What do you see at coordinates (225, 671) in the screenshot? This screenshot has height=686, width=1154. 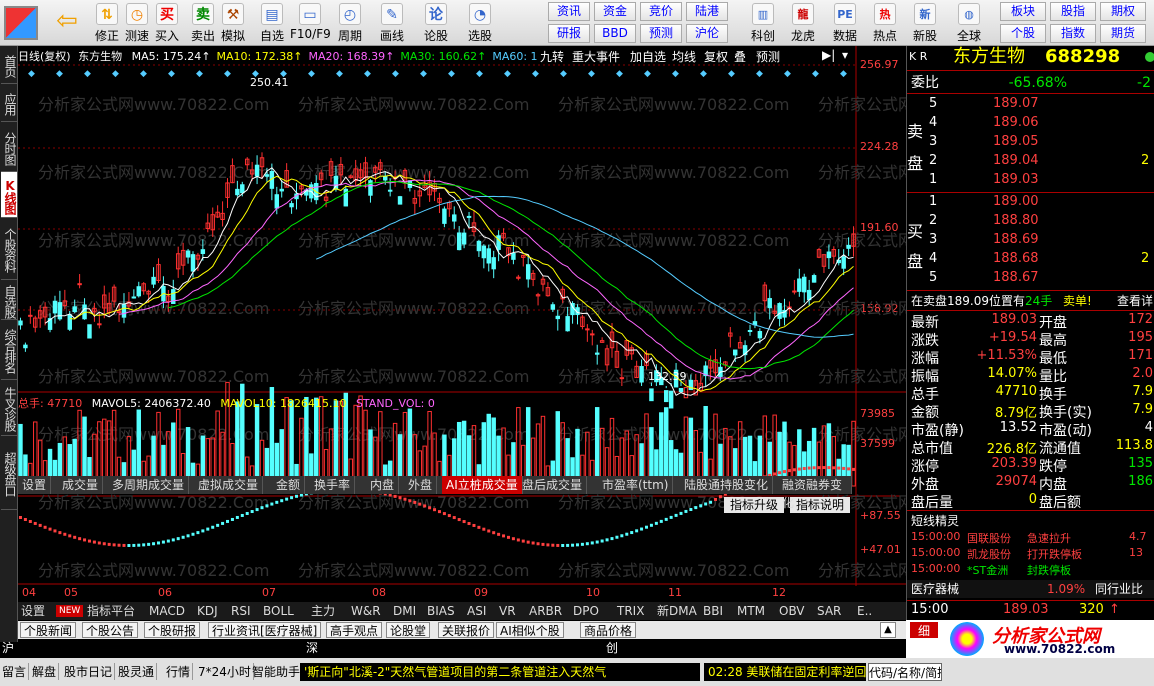 I see `status-7*24小时: 7*24小时` at bounding box center [225, 671].